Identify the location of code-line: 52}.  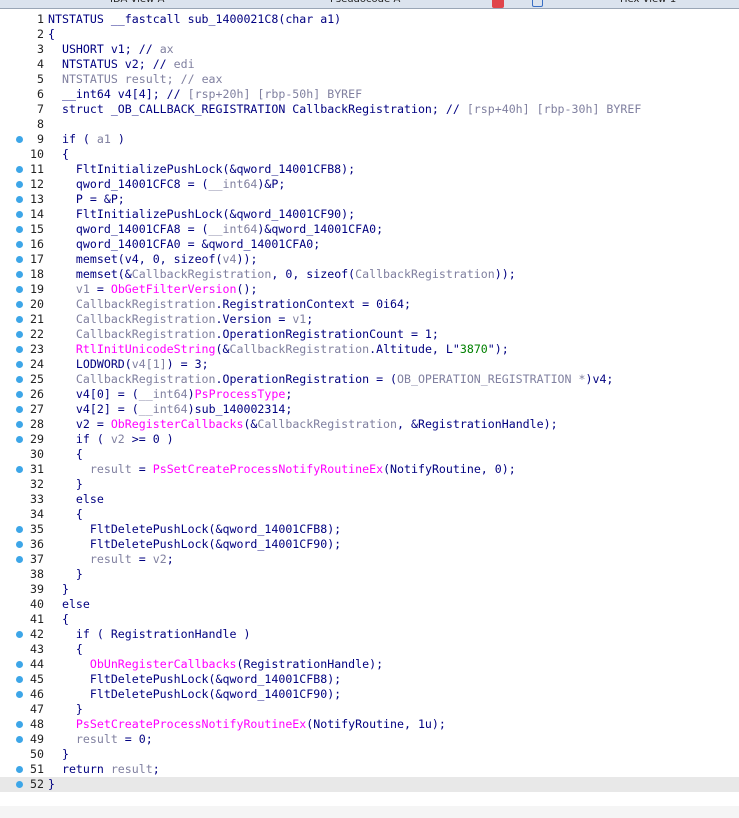
(369, 784).